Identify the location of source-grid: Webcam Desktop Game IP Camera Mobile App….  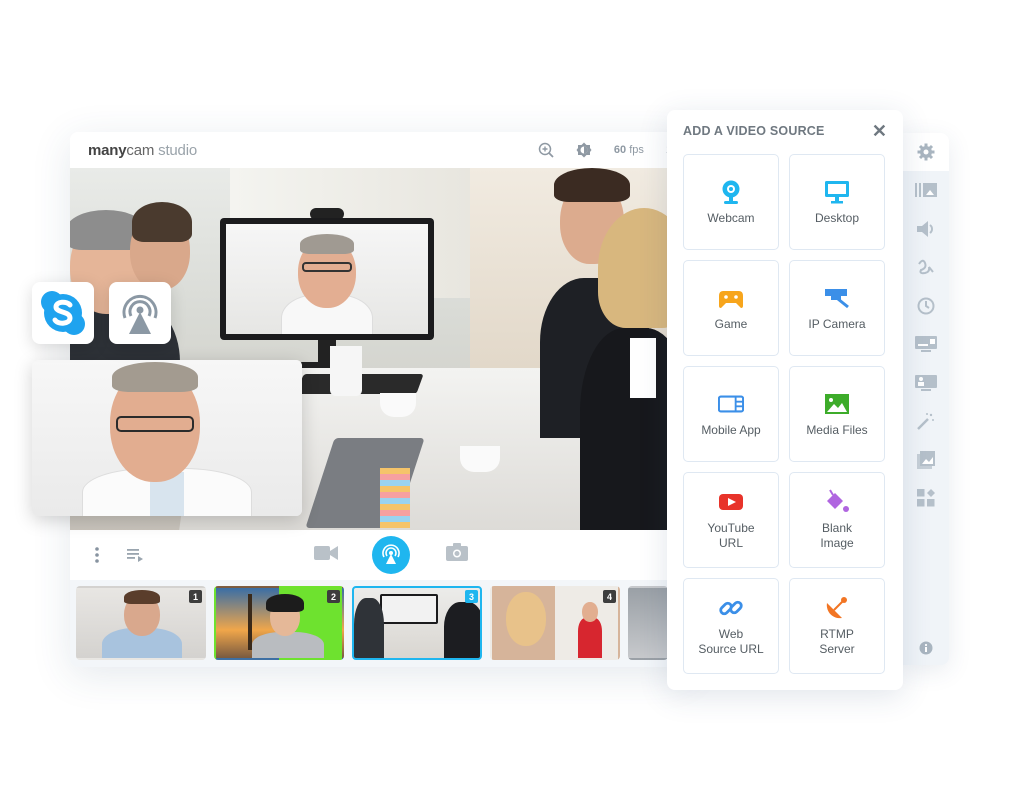
(785, 414).